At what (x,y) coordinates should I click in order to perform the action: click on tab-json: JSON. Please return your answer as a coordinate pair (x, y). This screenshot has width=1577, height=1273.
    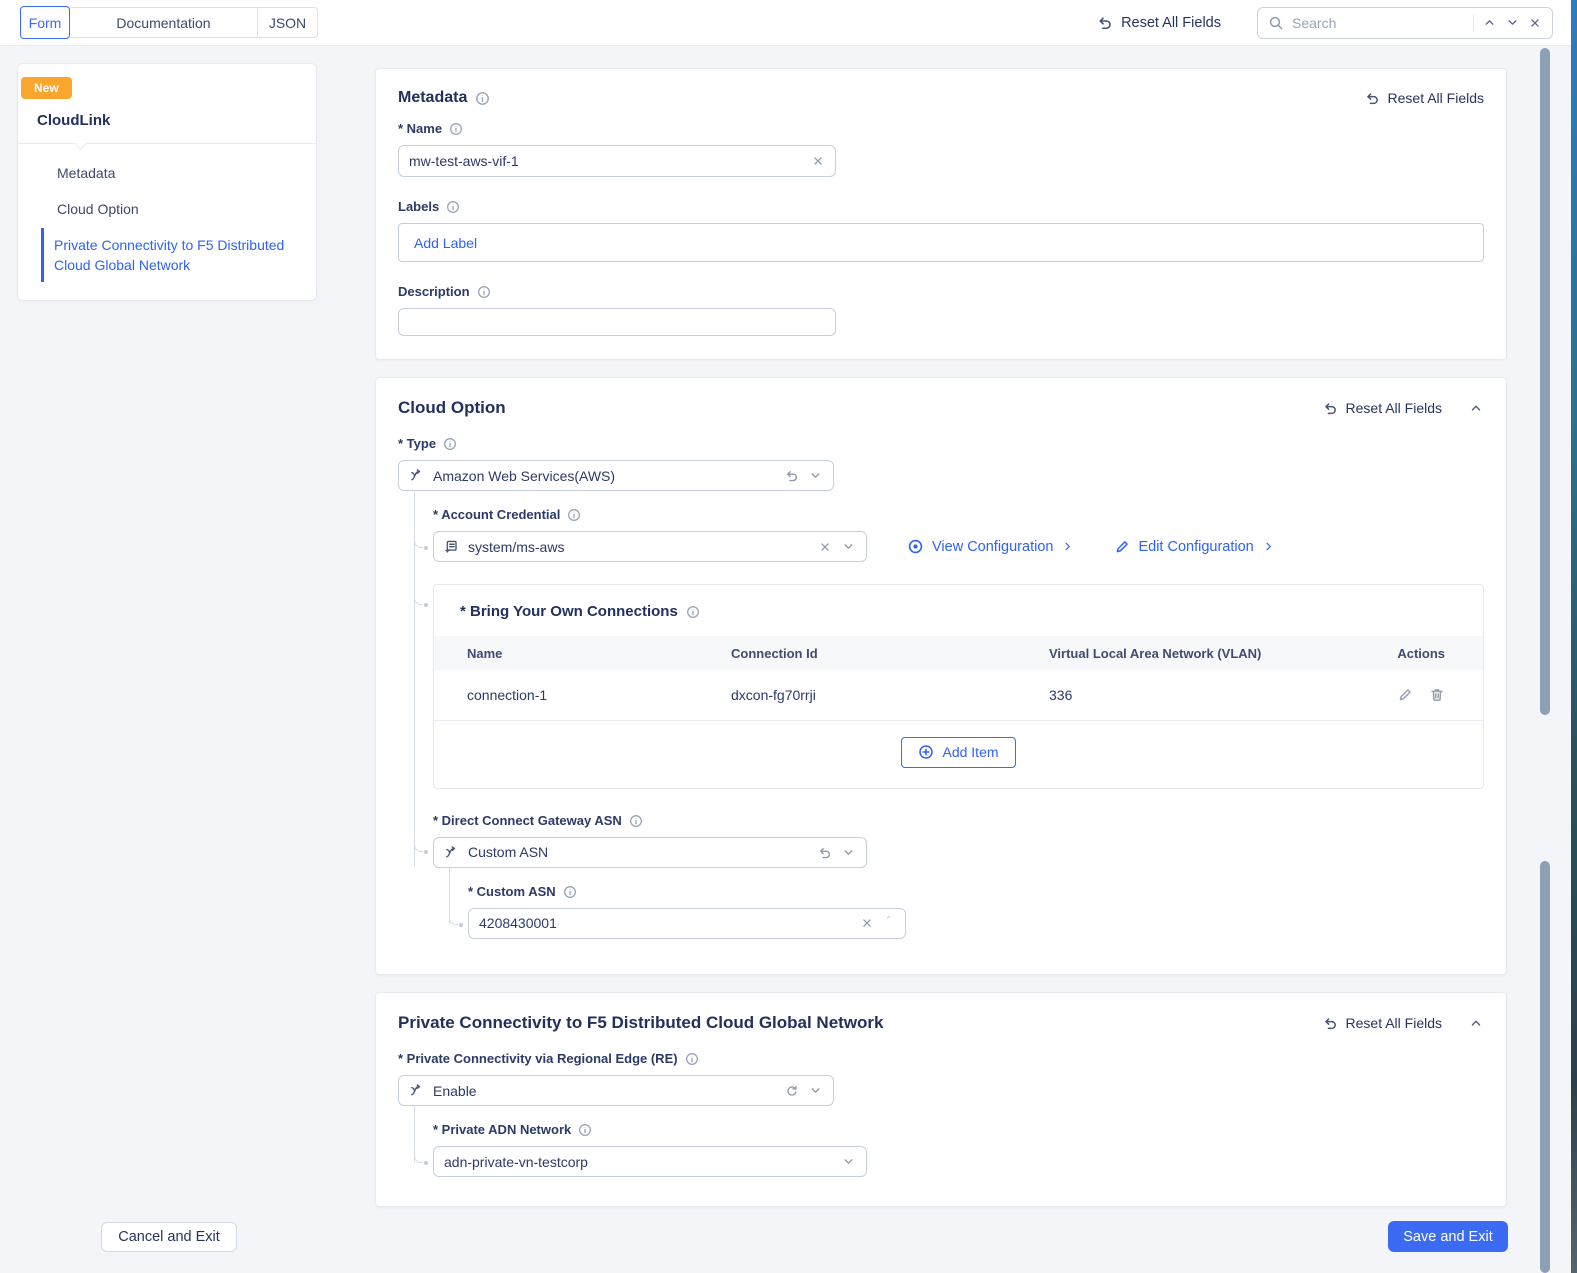
    Looking at the image, I should click on (288, 22).